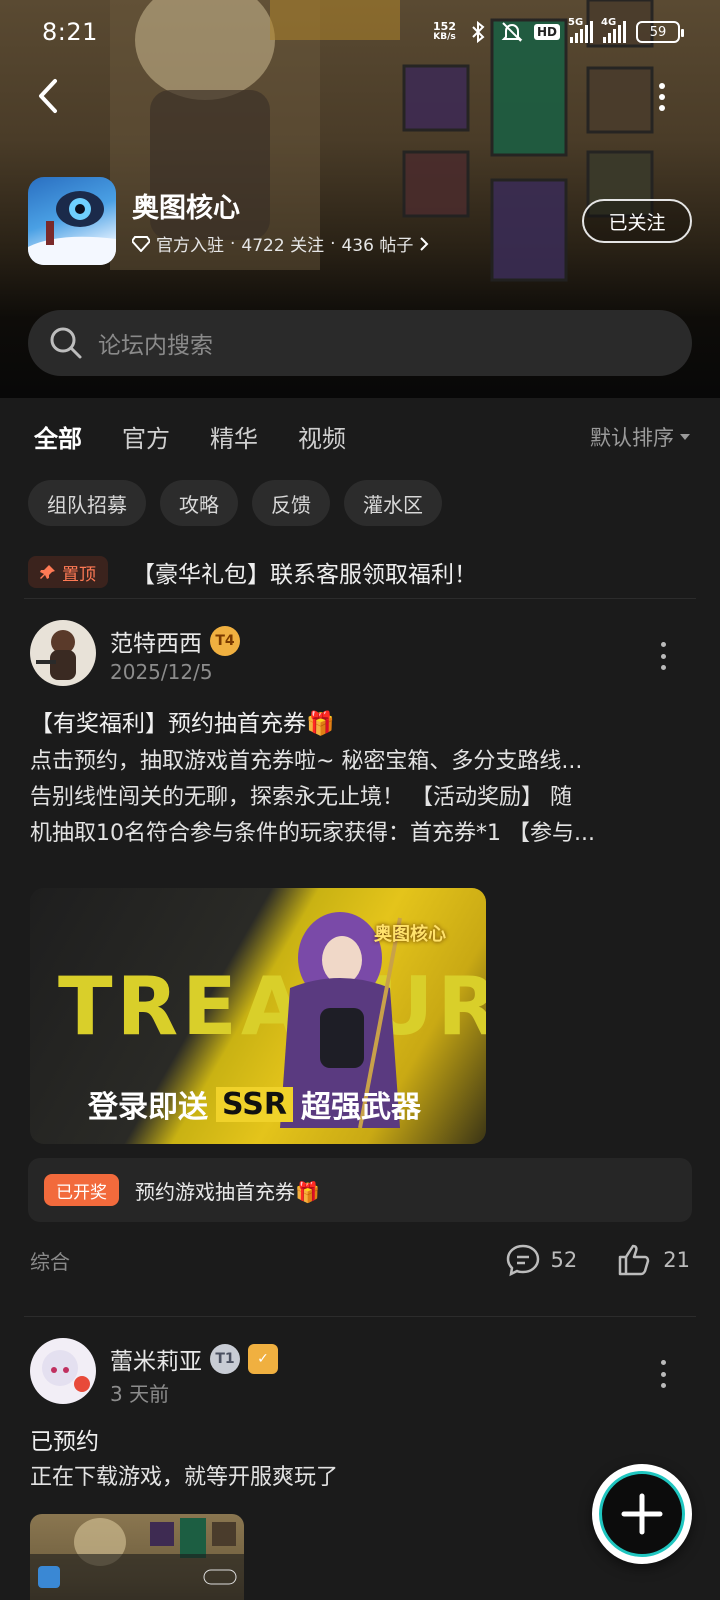 The width and height of the screenshot is (720, 1600). I want to click on game-info-row: 奥图核心 官方入驻 · 4722 关注 · 436 帖子 已关注, so click(360, 221).